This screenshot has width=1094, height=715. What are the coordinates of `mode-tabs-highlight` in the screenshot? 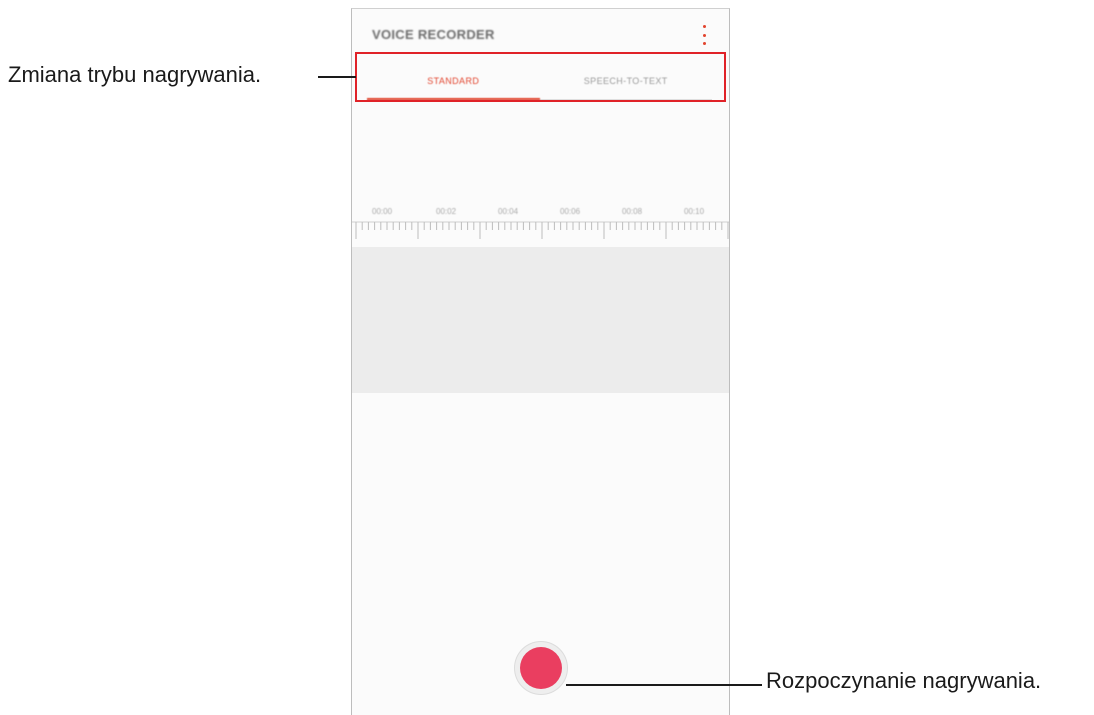 It's located at (540, 77).